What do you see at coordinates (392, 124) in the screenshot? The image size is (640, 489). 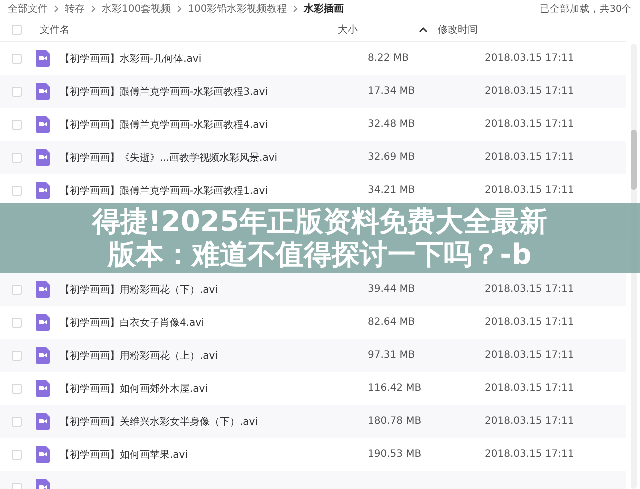 I see `file-size: 32.48 MB` at bounding box center [392, 124].